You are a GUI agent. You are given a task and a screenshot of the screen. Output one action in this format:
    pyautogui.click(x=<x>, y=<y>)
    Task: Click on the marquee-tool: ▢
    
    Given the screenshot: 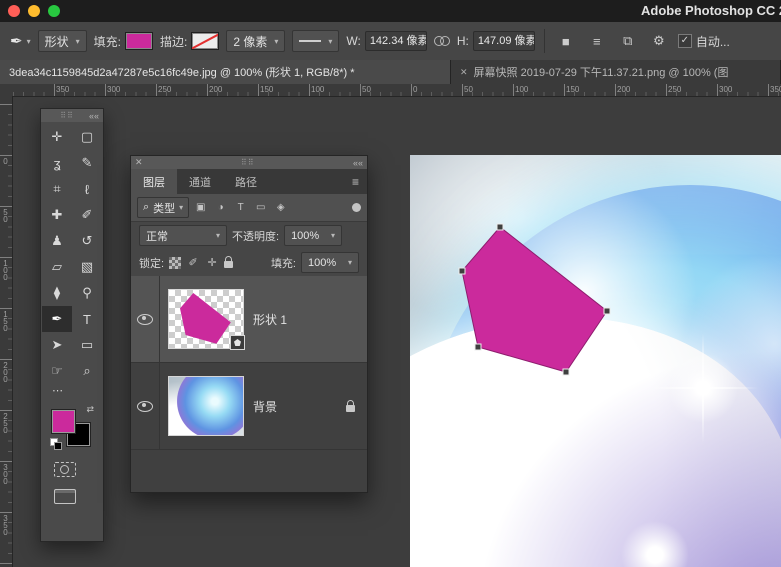 What is the action you would take?
    pyautogui.click(x=87, y=137)
    